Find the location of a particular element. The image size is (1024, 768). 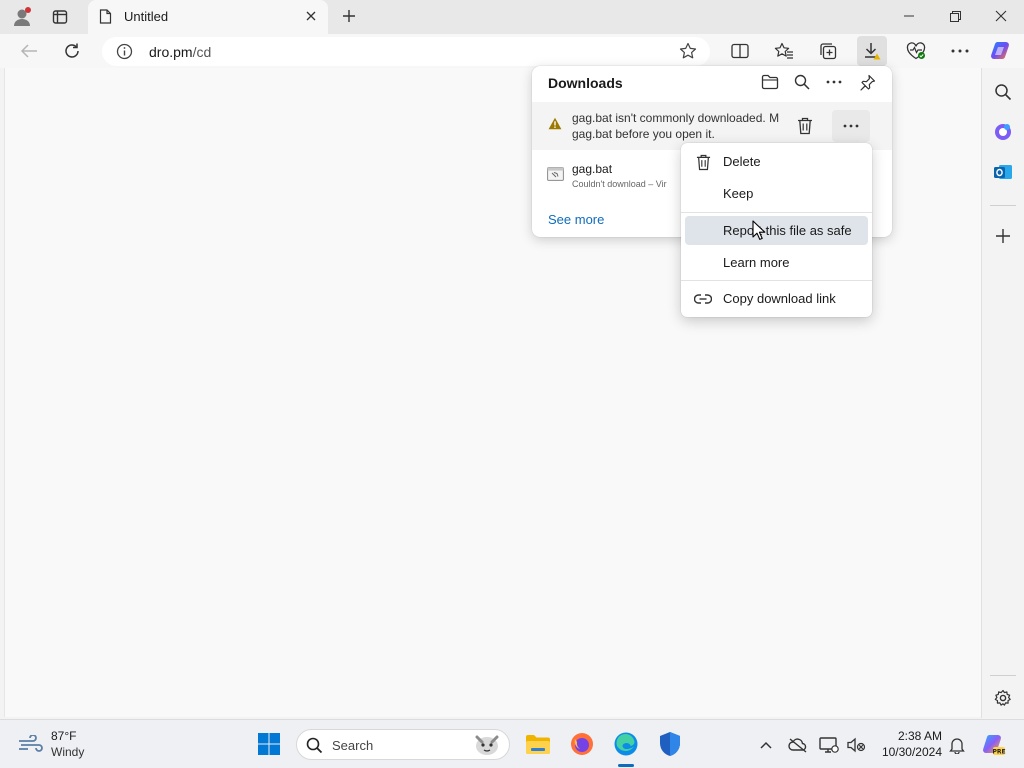

close-window-icon is located at coordinates (1001, 16).